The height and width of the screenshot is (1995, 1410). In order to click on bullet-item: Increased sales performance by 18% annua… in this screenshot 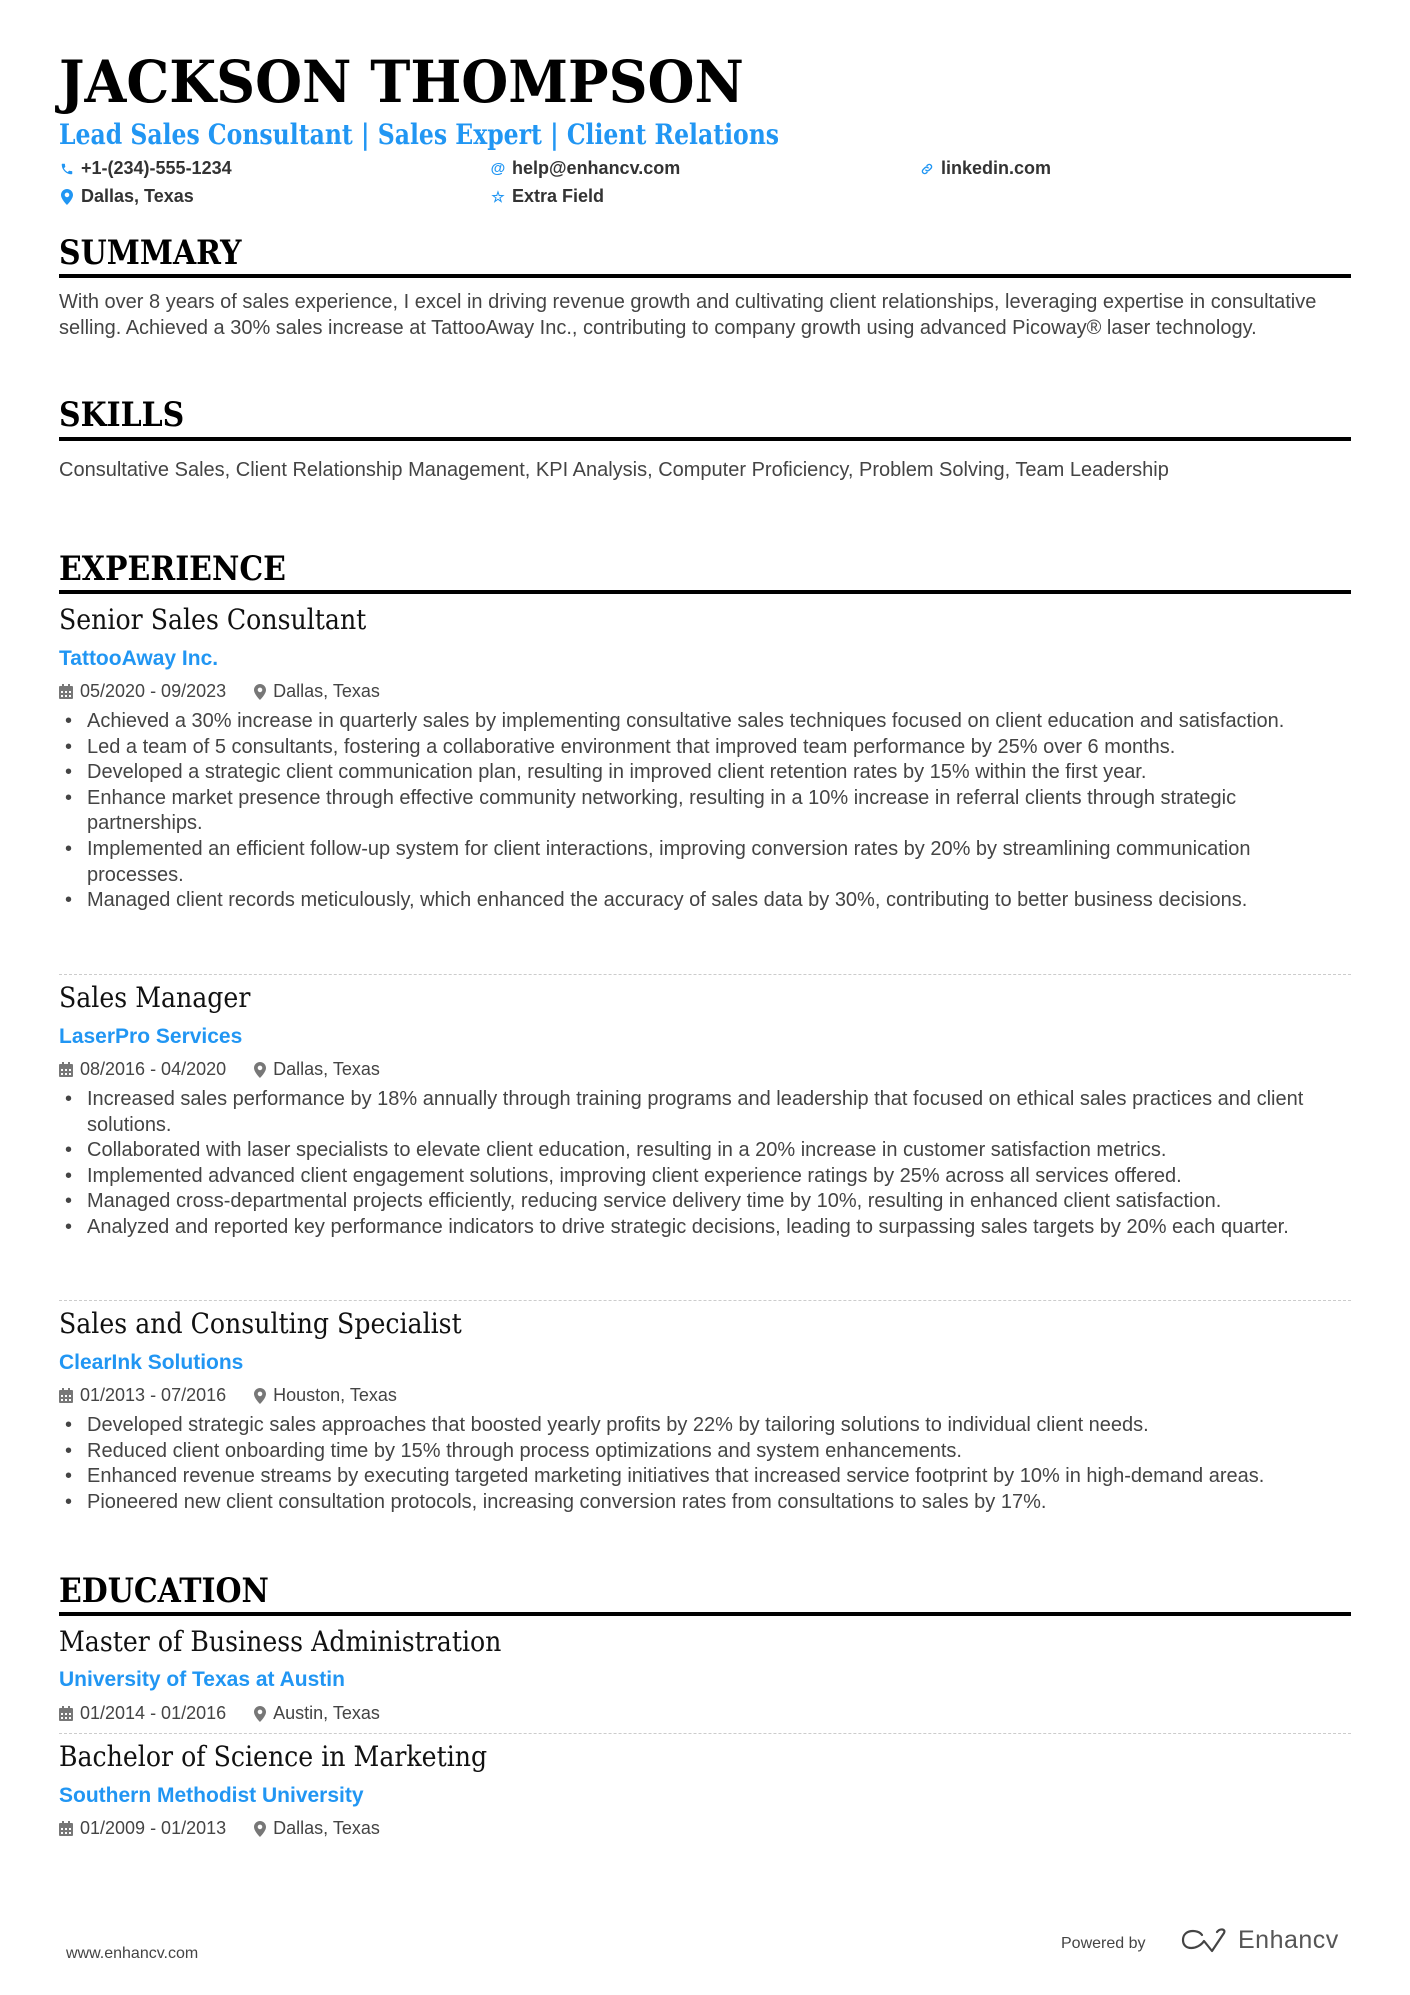, I will do `click(705, 1112)`.